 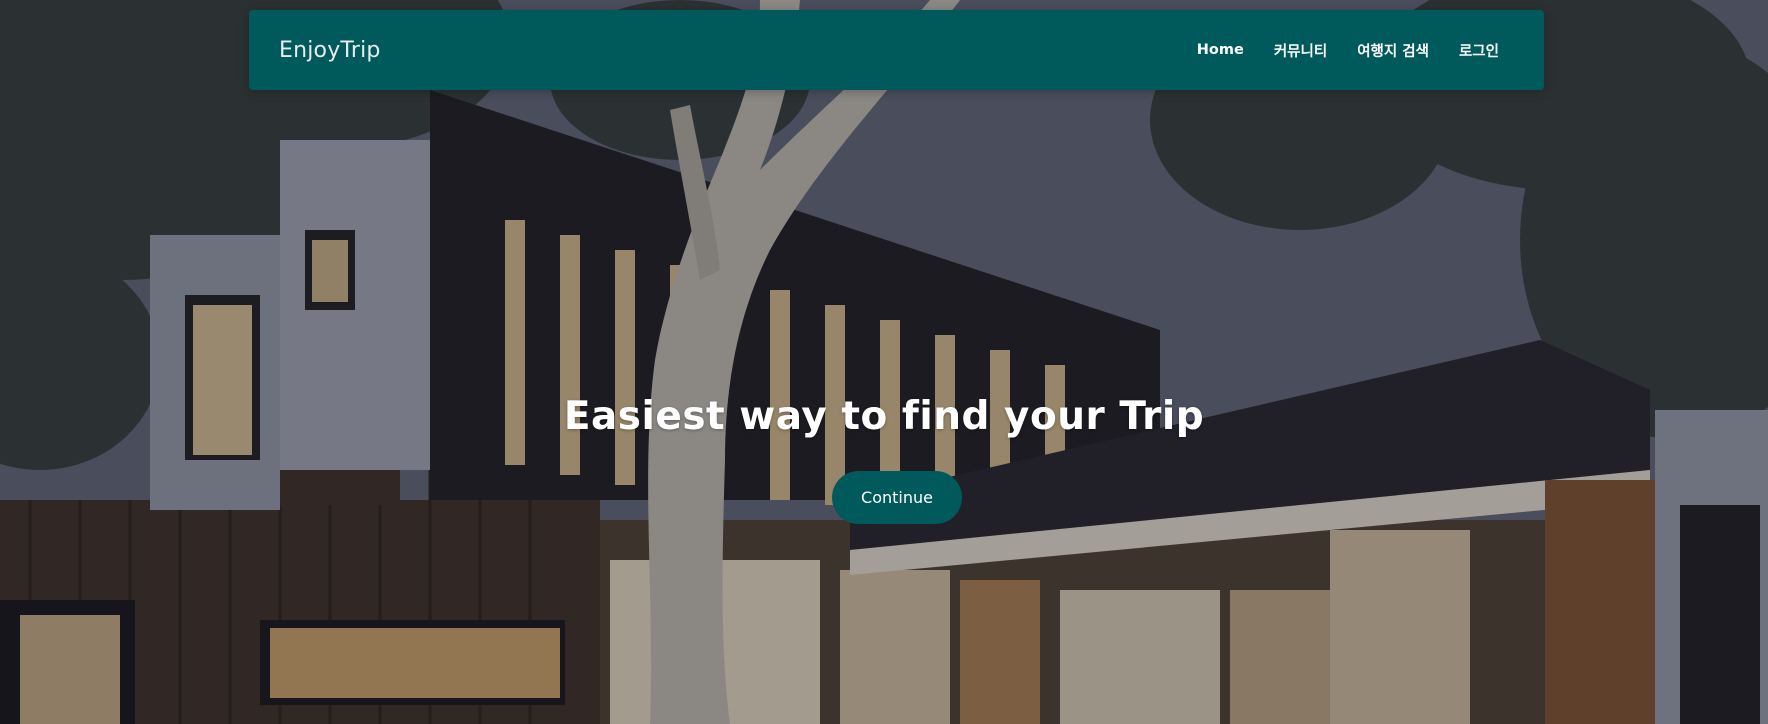 I want to click on hero-headline: Easiest way to find your Trip, so click(x=884, y=416).